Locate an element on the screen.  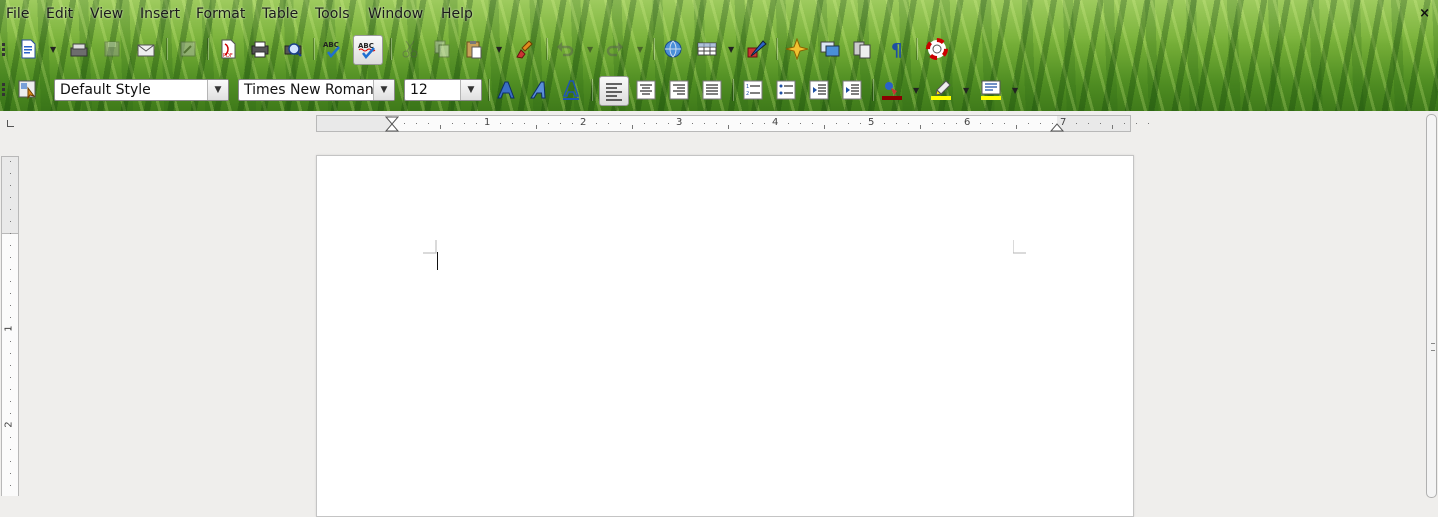
new-dropdown-icon: ▼ is located at coordinates (54, 49).